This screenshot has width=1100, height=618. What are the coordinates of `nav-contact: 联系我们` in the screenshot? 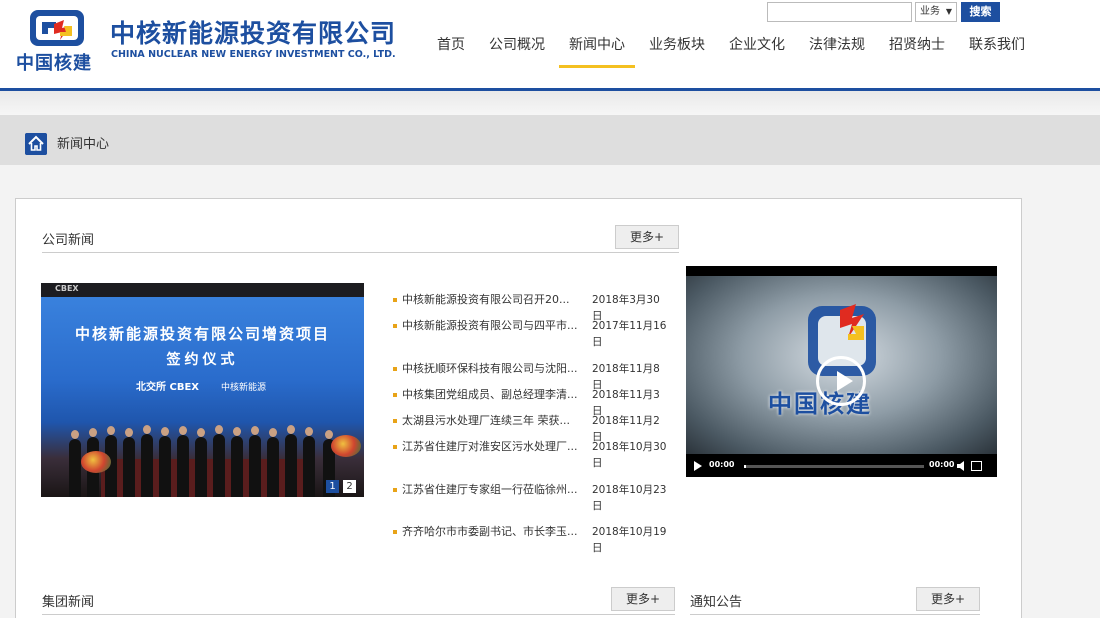 It's located at (997, 52).